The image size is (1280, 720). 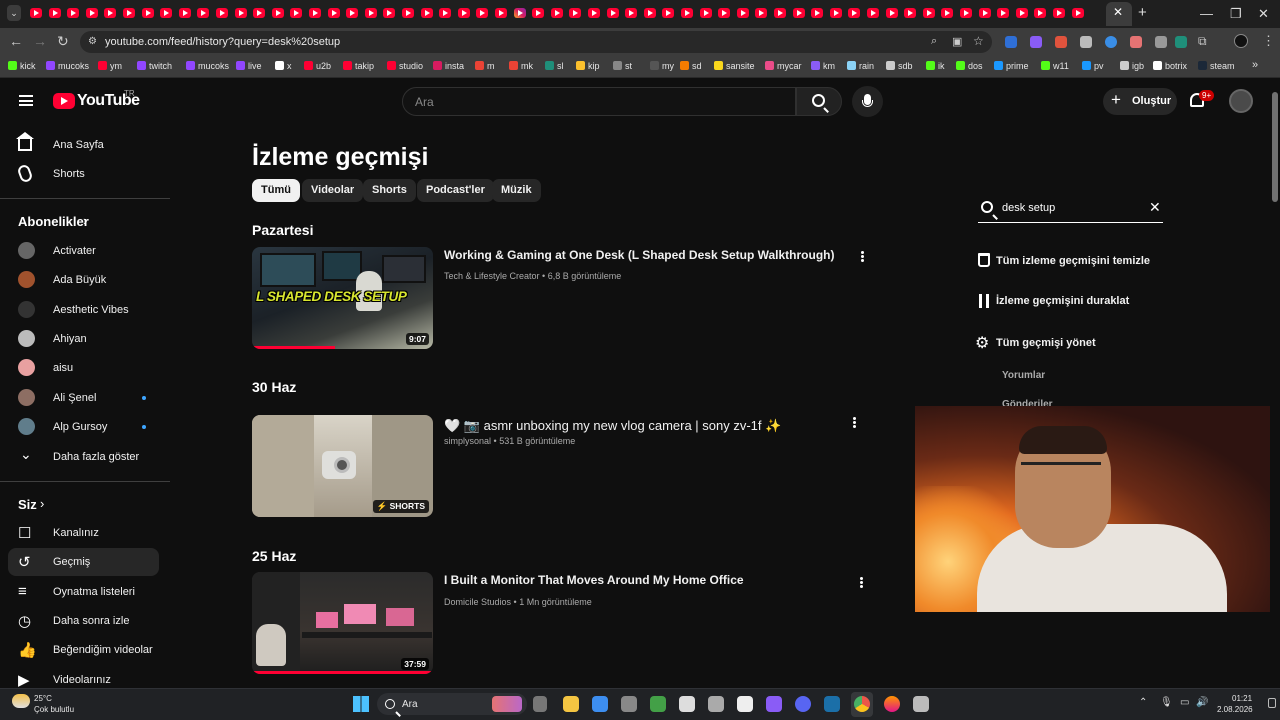 I want to click on active-tab: ✕, so click(x=1119, y=14).